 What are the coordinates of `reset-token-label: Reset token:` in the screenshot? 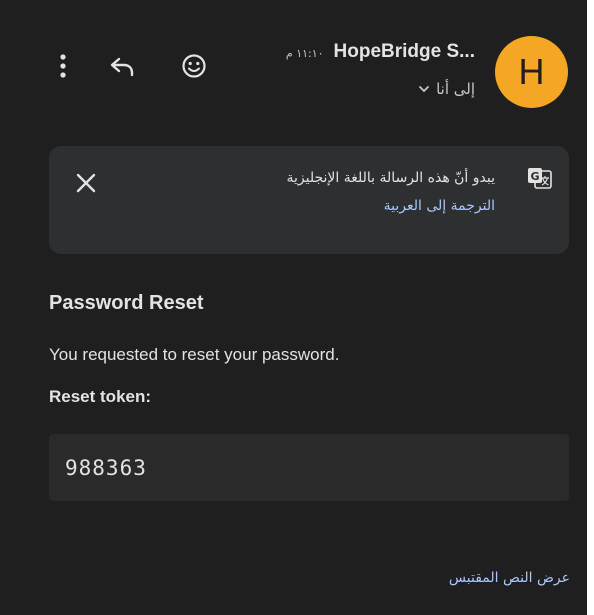 It's located at (100, 396).